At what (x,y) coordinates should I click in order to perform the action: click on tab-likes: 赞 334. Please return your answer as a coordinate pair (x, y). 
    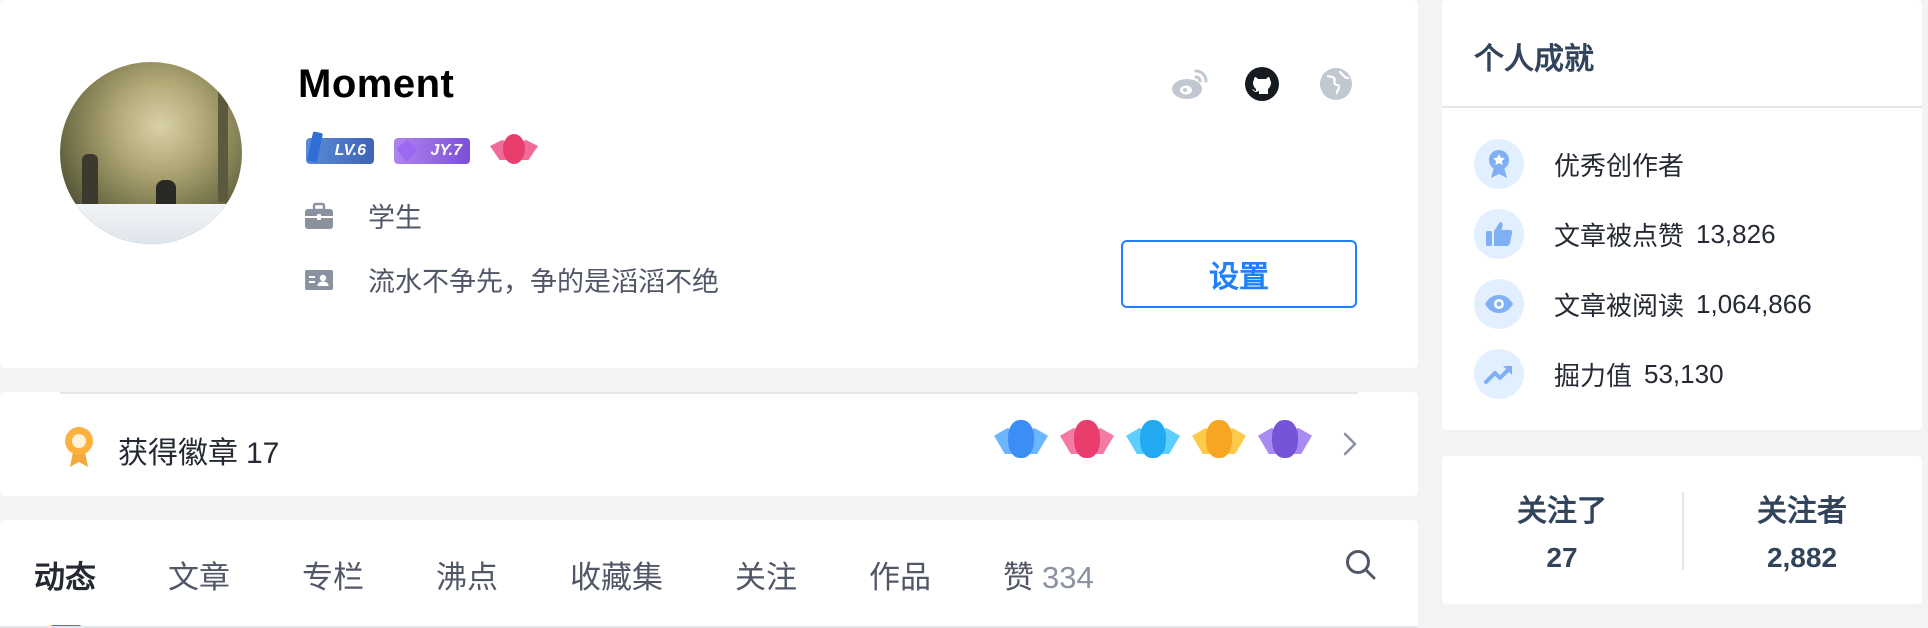
    Looking at the image, I should click on (1048, 574).